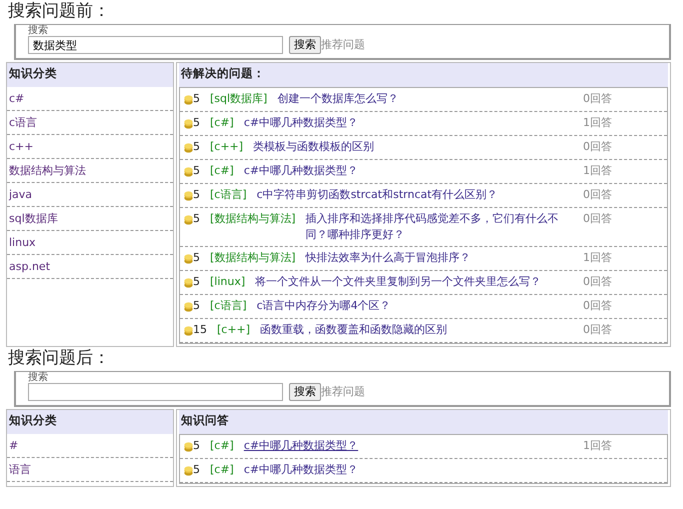  Describe the element at coordinates (90, 195) in the screenshot. I see `category-link: java` at that location.